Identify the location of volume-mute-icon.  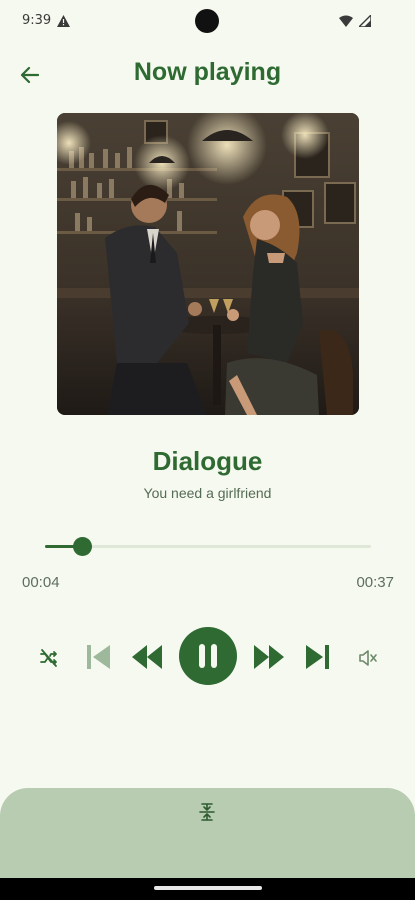
(368, 658).